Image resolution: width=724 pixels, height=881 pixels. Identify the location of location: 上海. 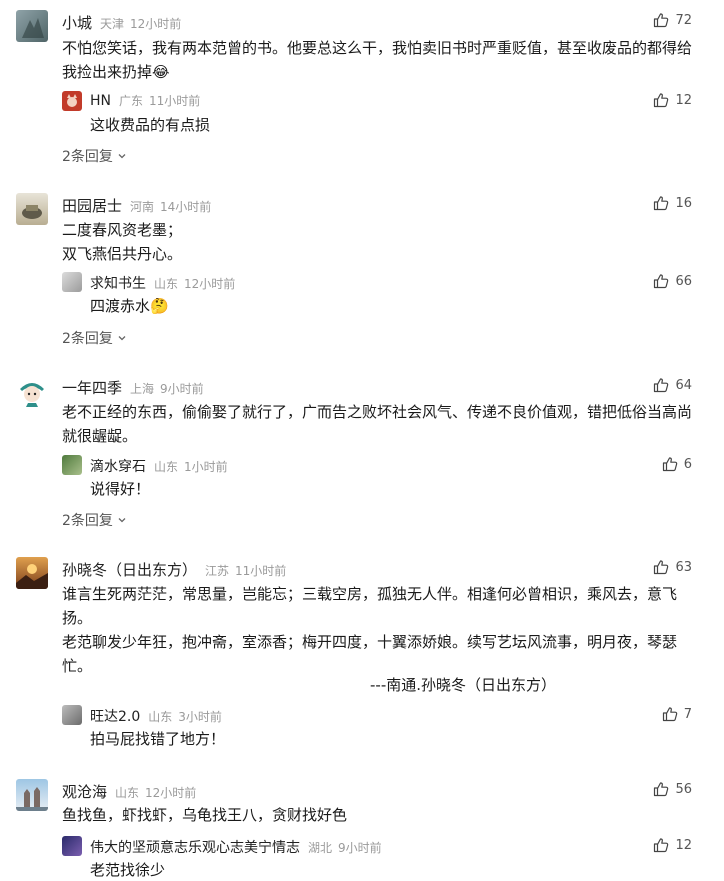
(142, 389).